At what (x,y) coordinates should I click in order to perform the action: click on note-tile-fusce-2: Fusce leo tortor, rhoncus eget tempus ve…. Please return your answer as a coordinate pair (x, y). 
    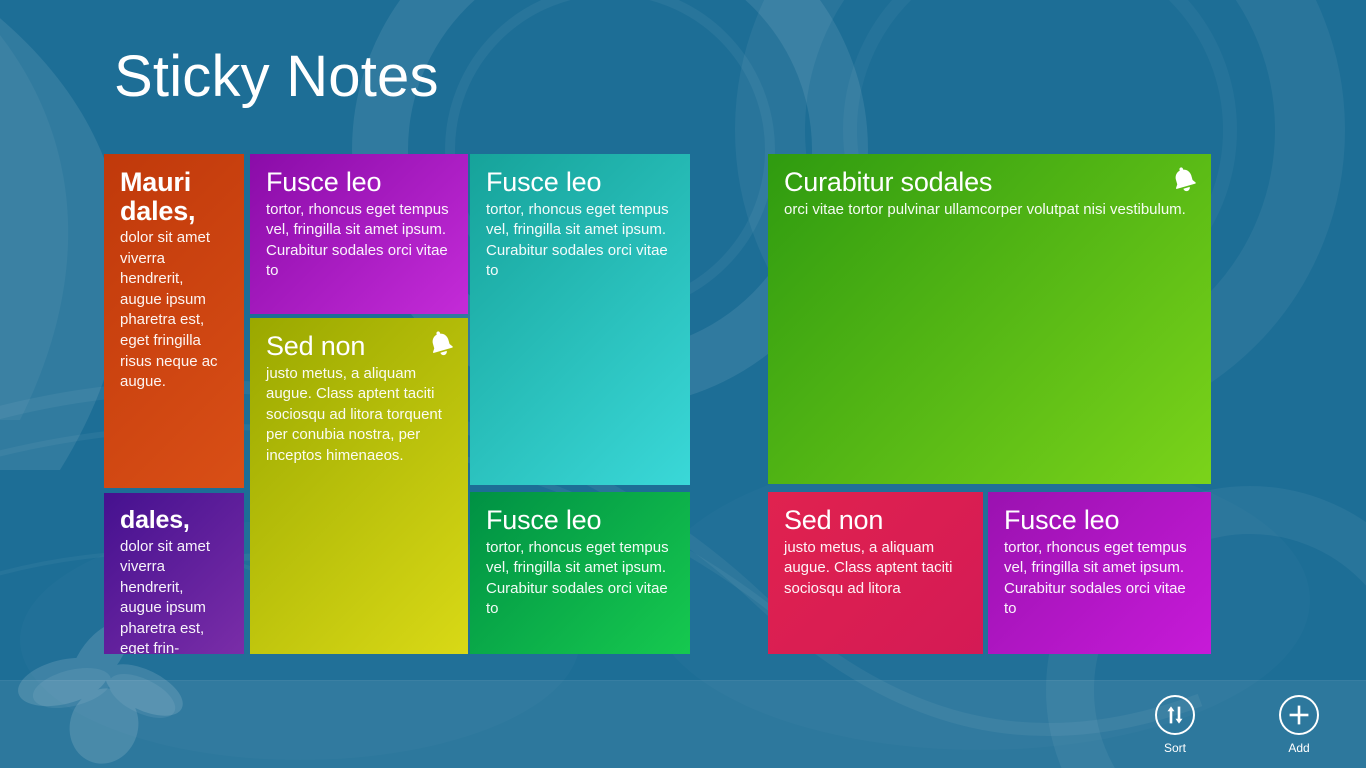
    Looking at the image, I should click on (580, 319).